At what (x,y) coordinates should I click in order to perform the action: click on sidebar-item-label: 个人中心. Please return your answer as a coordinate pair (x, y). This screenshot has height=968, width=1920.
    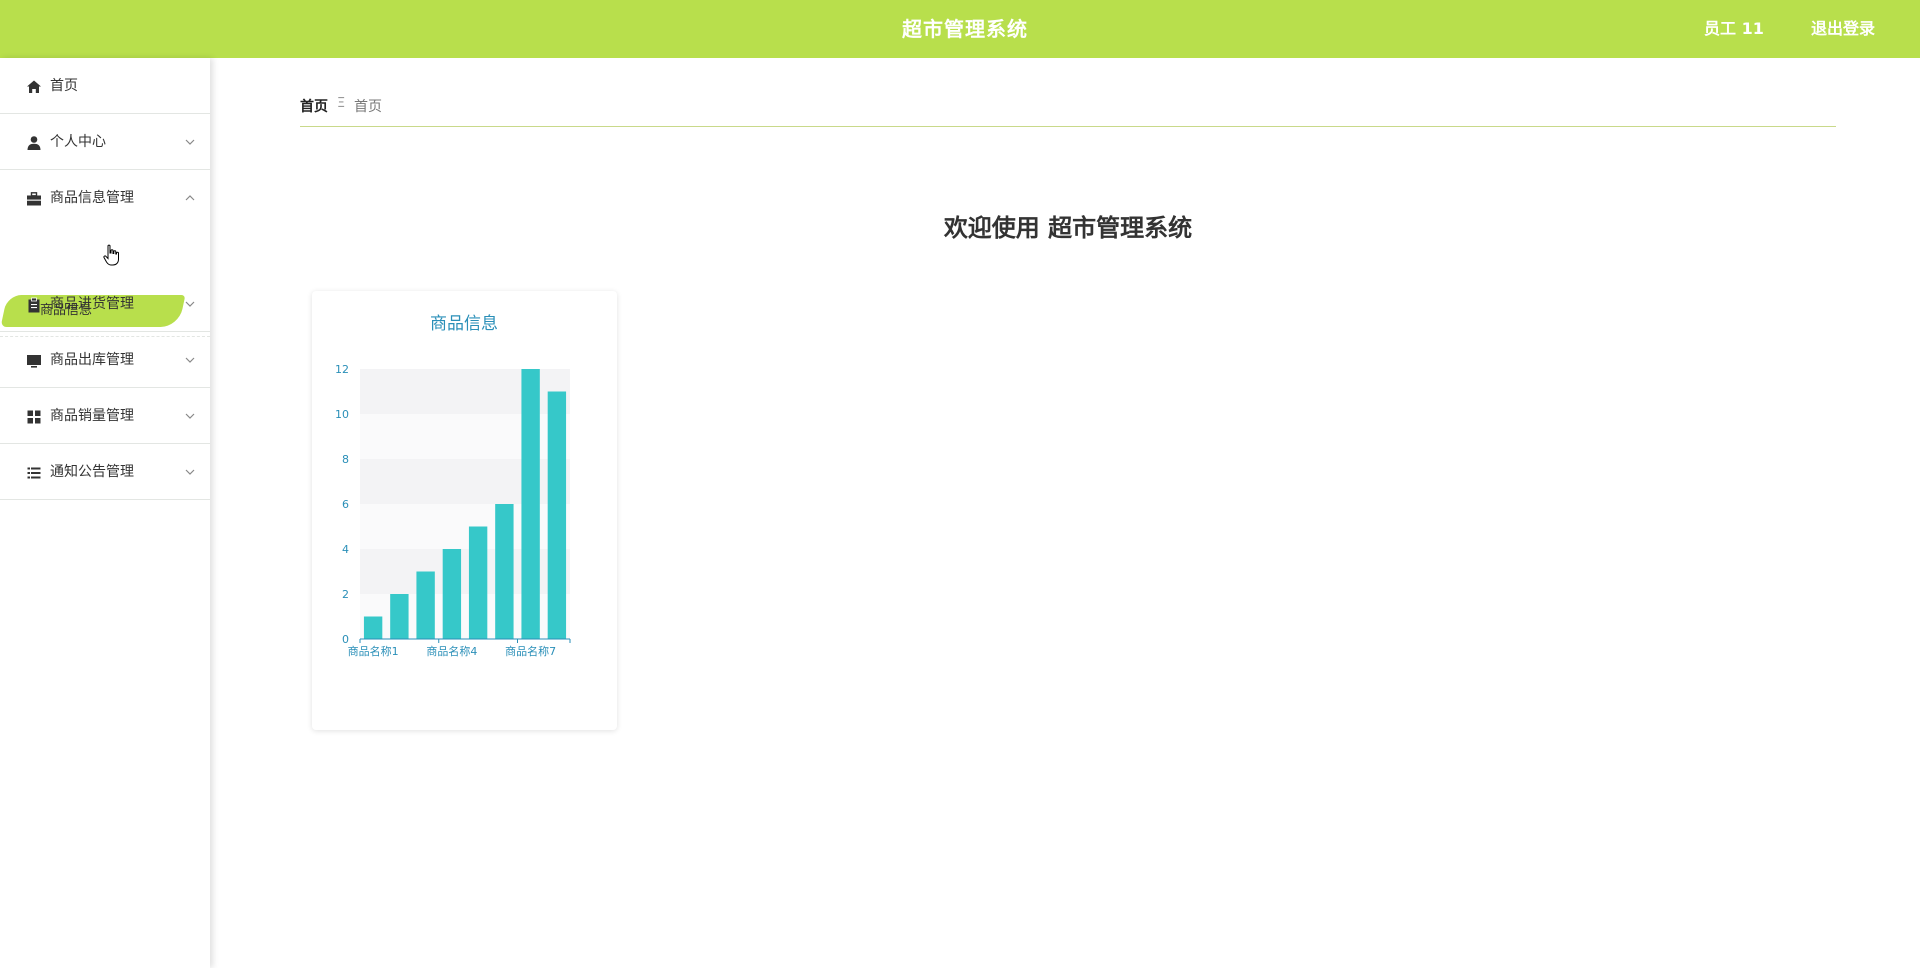
    Looking at the image, I should click on (78, 142).